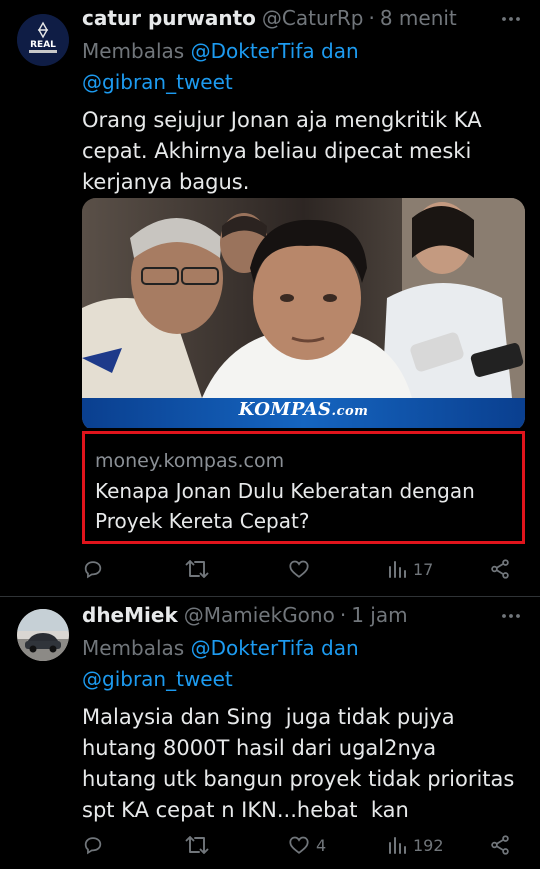 The image size is (540, 869). I want to click on card-domain: money.kompas.com, so click(190, 461).